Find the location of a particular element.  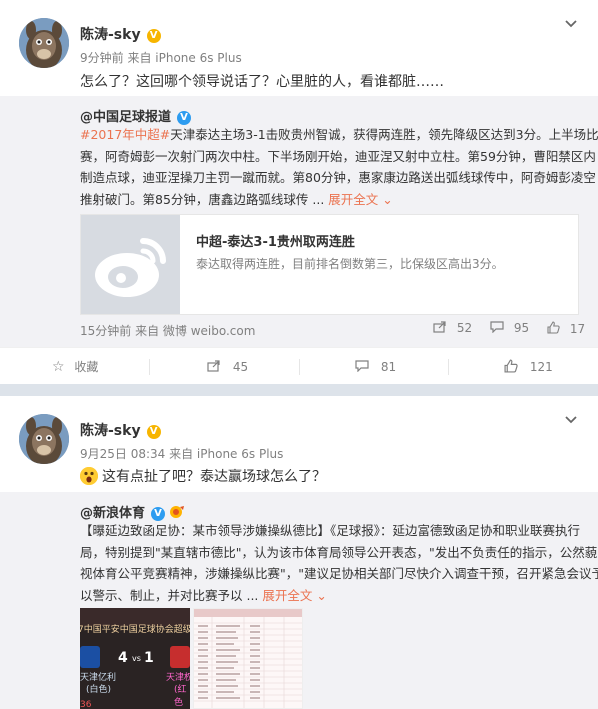

repost-author-text: @中国足球报道 is located at coordinates (125, 117).